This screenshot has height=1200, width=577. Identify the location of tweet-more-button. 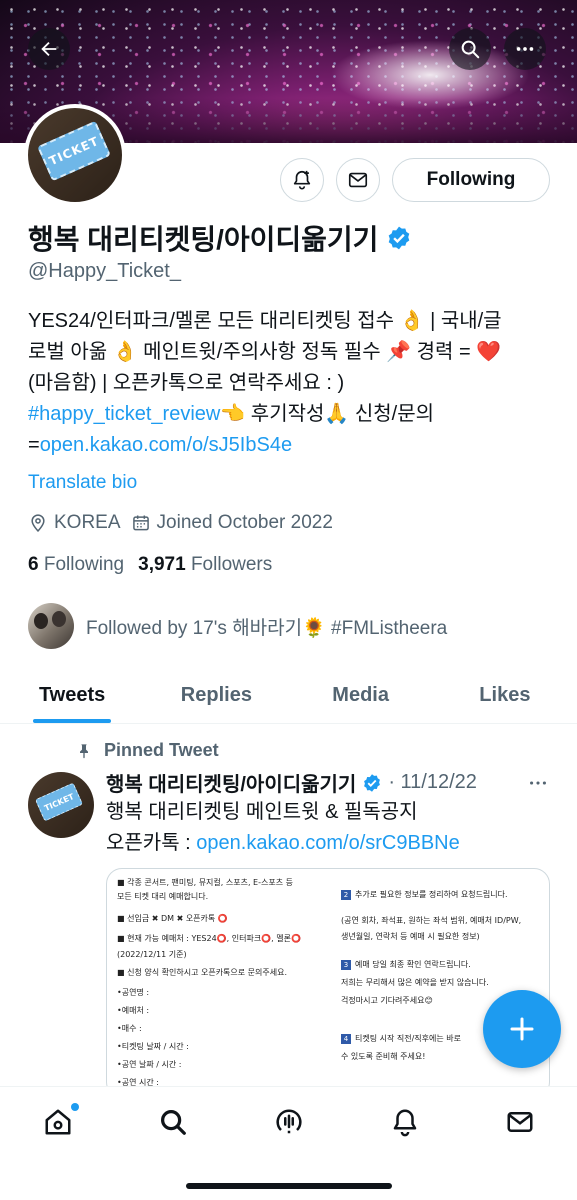
(538, 783).